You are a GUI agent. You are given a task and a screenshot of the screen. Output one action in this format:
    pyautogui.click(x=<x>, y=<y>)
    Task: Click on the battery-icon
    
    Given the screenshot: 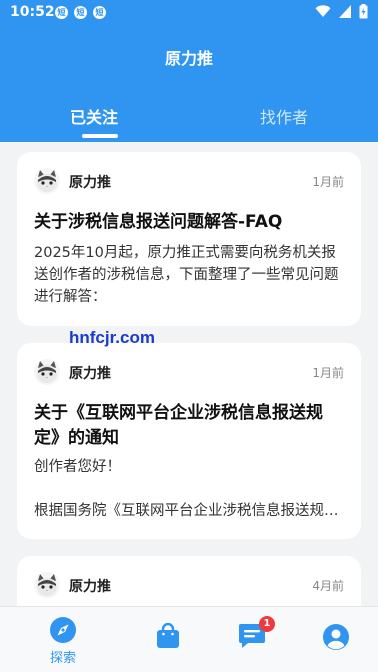 What is the action you would take?
    pyautogui.click(x=363, y=11)
    